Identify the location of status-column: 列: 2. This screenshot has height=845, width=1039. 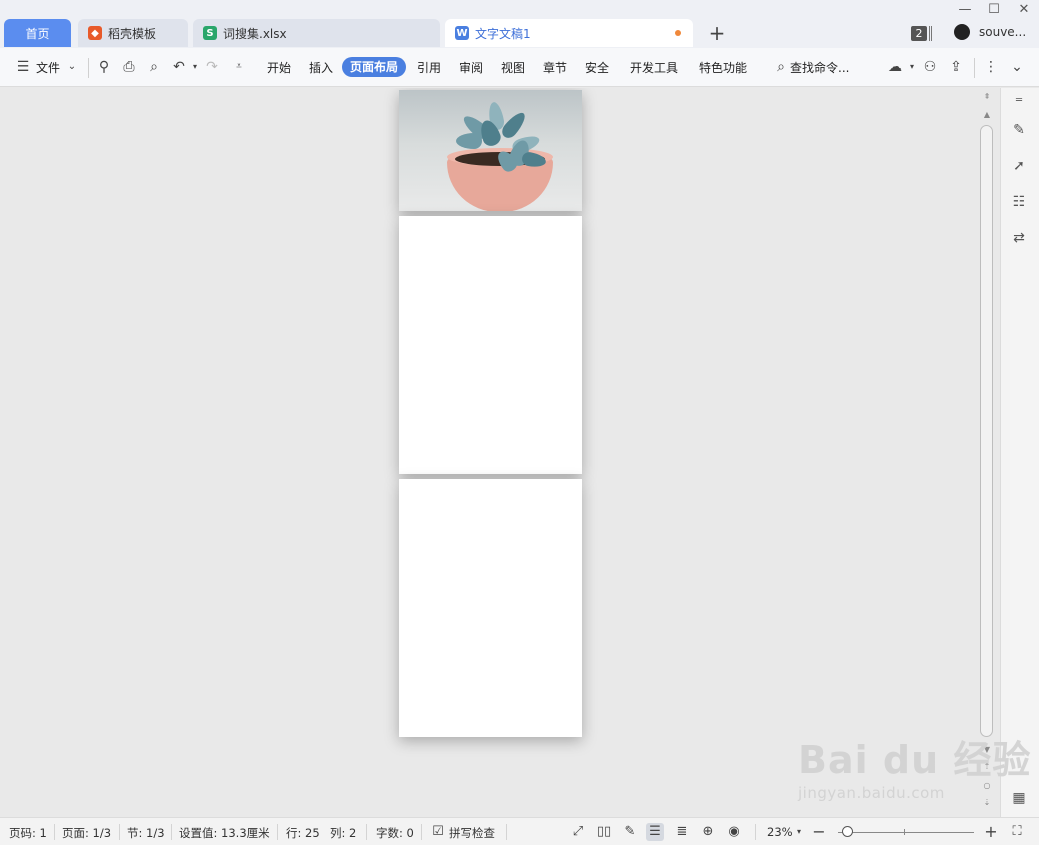
(343, 833).